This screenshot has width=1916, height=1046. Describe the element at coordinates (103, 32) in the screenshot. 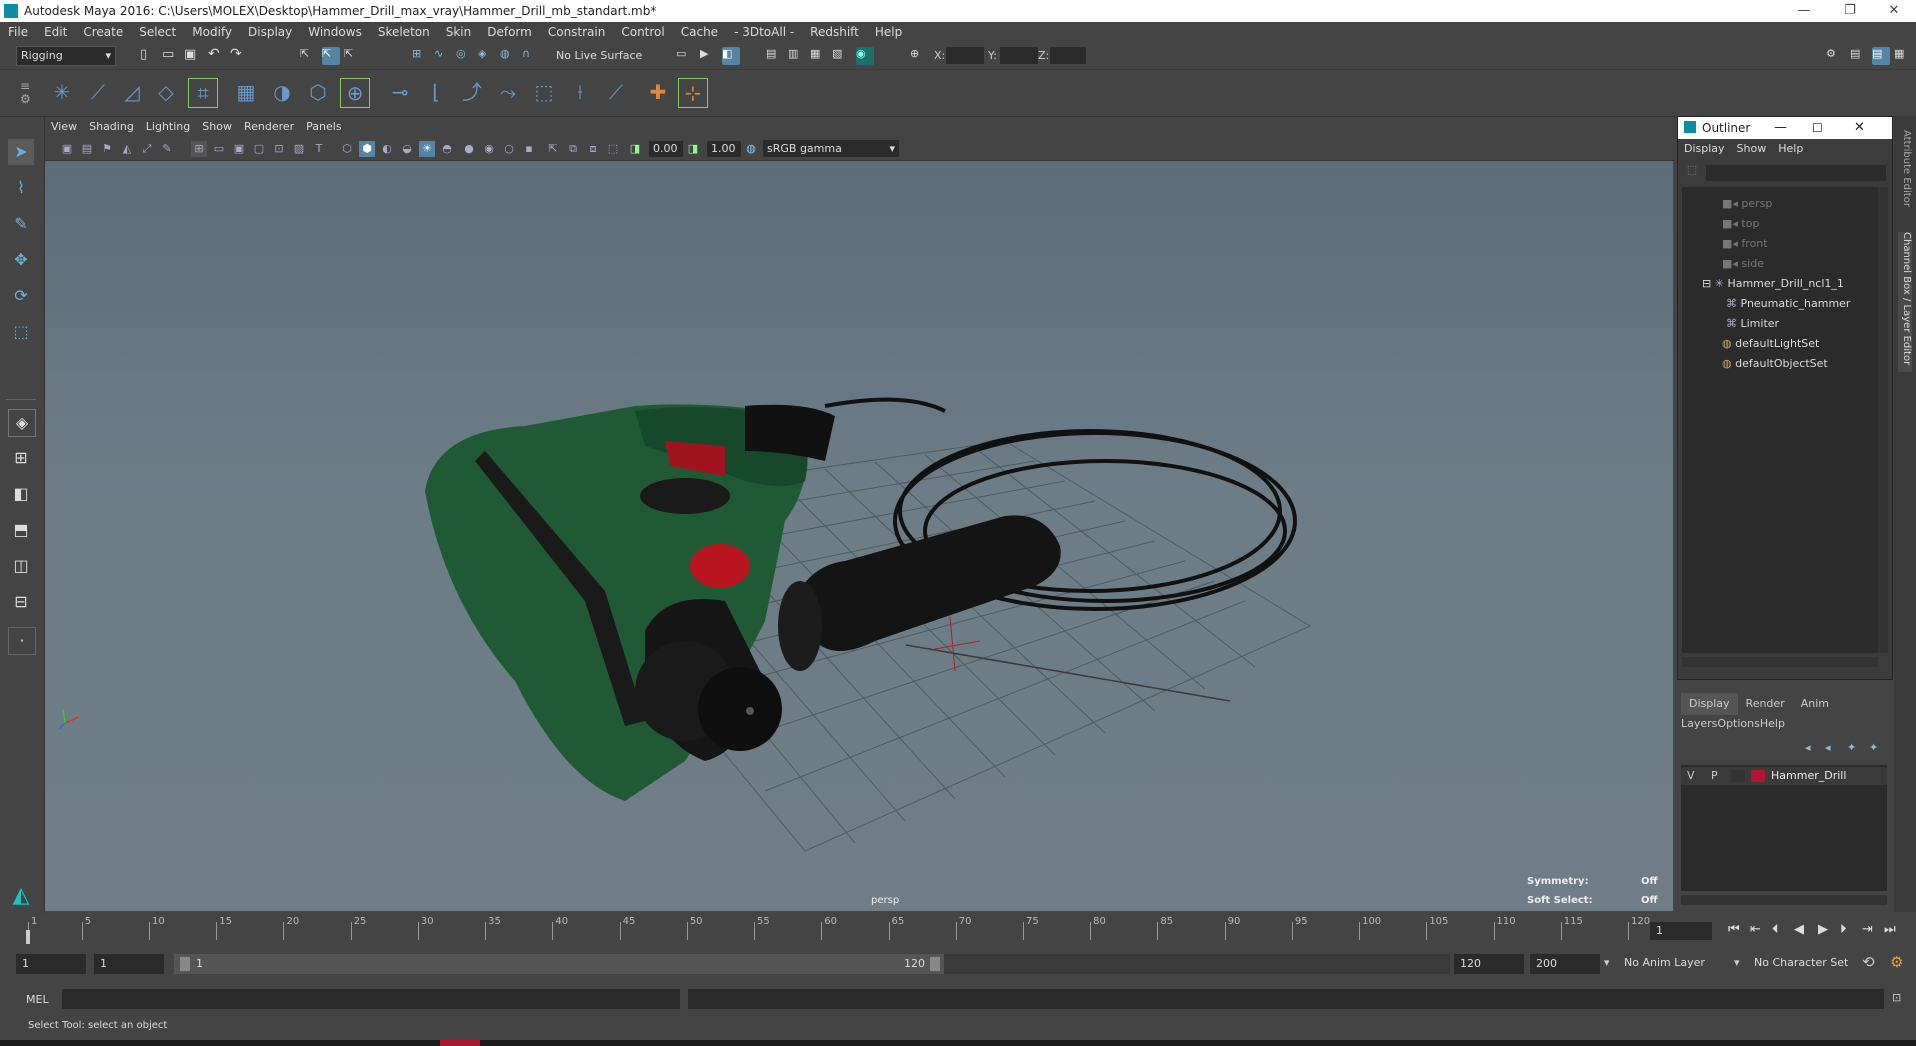

I see `menu-create: Create` at that location.